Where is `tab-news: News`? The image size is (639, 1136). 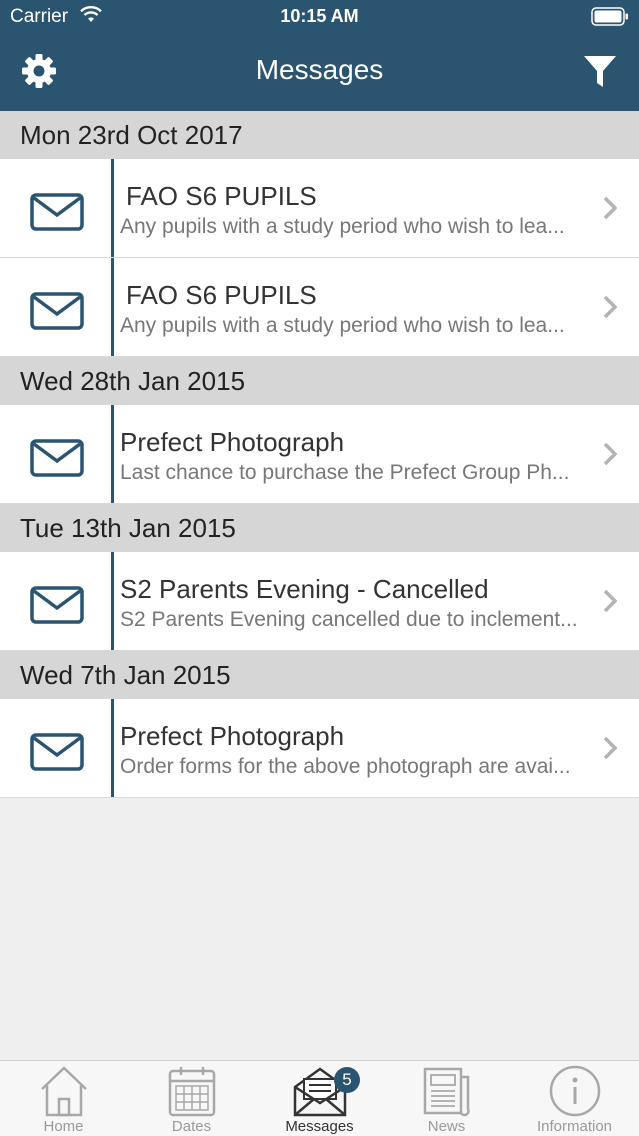
tab-news: News is located at coordinates (446, 1098).